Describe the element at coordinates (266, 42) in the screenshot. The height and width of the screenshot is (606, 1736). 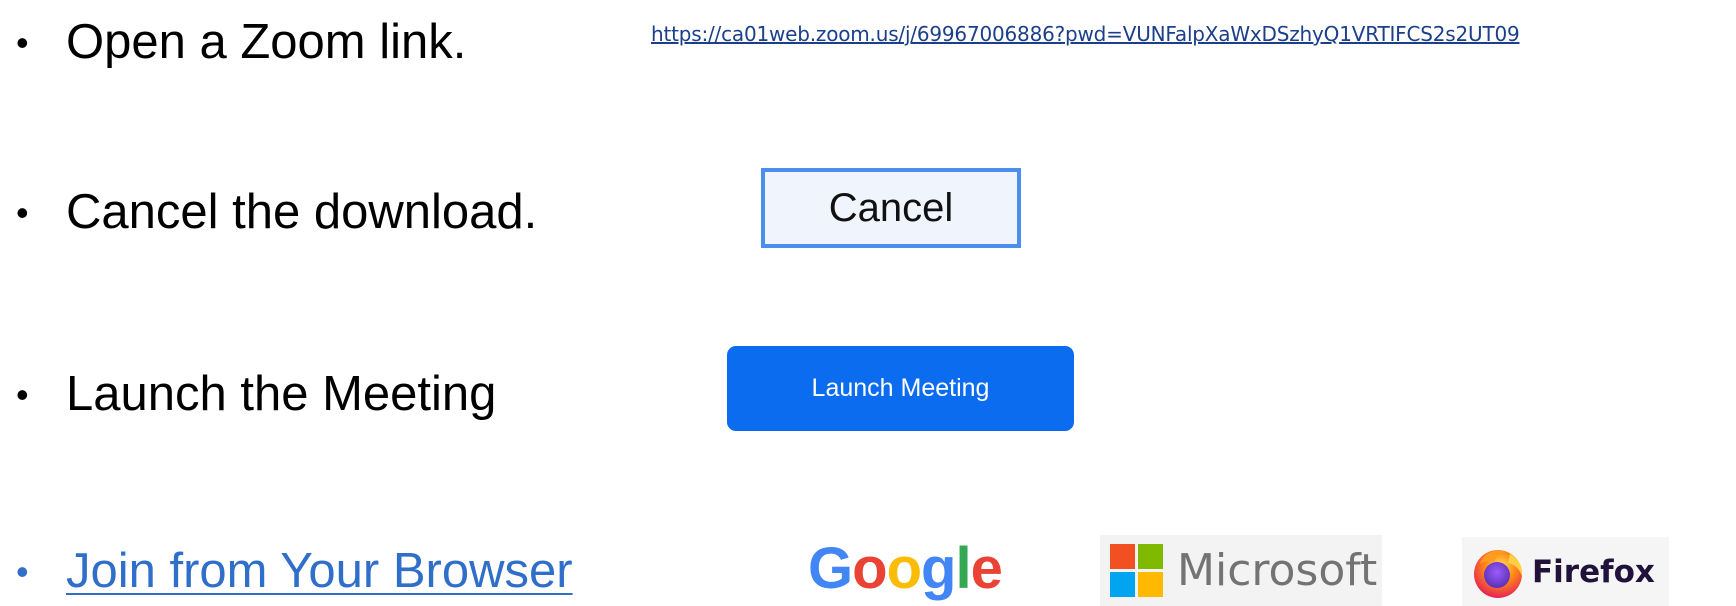
I see `step-text: Open a Zoom link.` at that location.